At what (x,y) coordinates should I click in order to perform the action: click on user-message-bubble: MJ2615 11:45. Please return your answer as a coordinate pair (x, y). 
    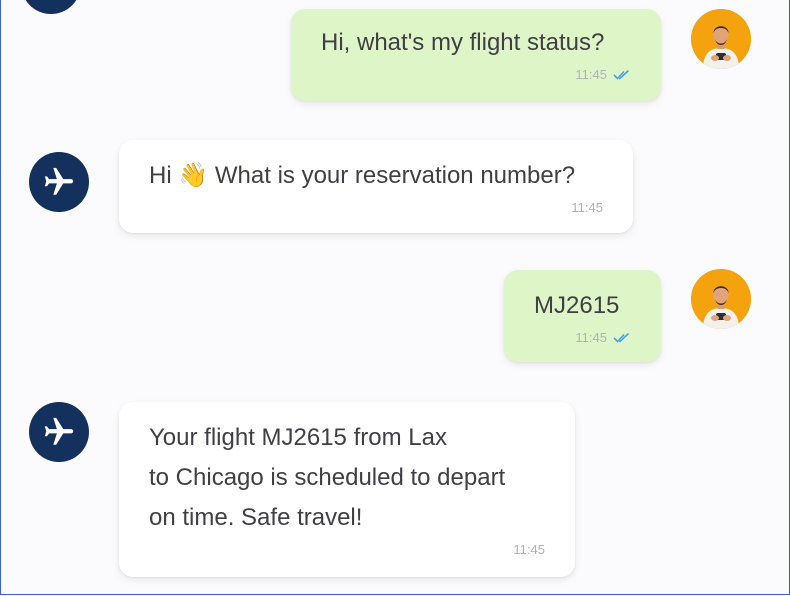
    Looking at the image, I should click on (582, 316).